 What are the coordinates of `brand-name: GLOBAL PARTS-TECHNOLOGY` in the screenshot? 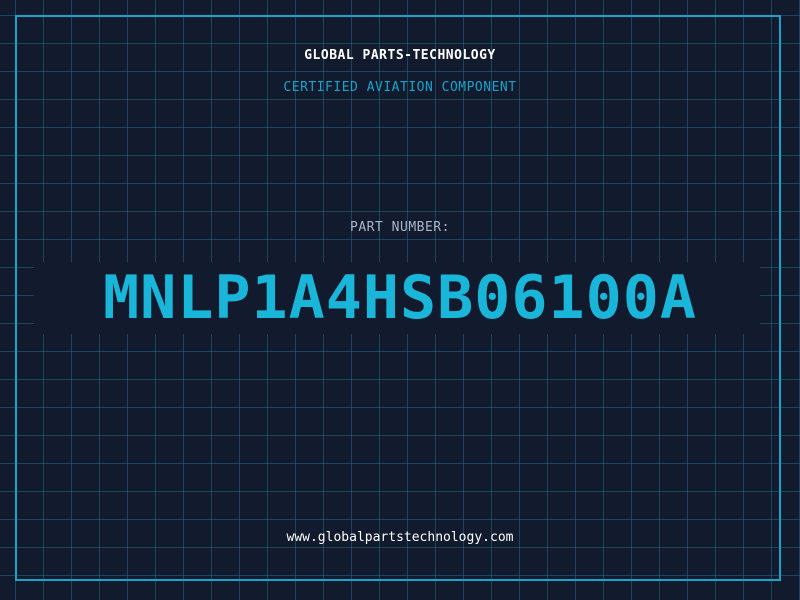 It's located at (400, 55).